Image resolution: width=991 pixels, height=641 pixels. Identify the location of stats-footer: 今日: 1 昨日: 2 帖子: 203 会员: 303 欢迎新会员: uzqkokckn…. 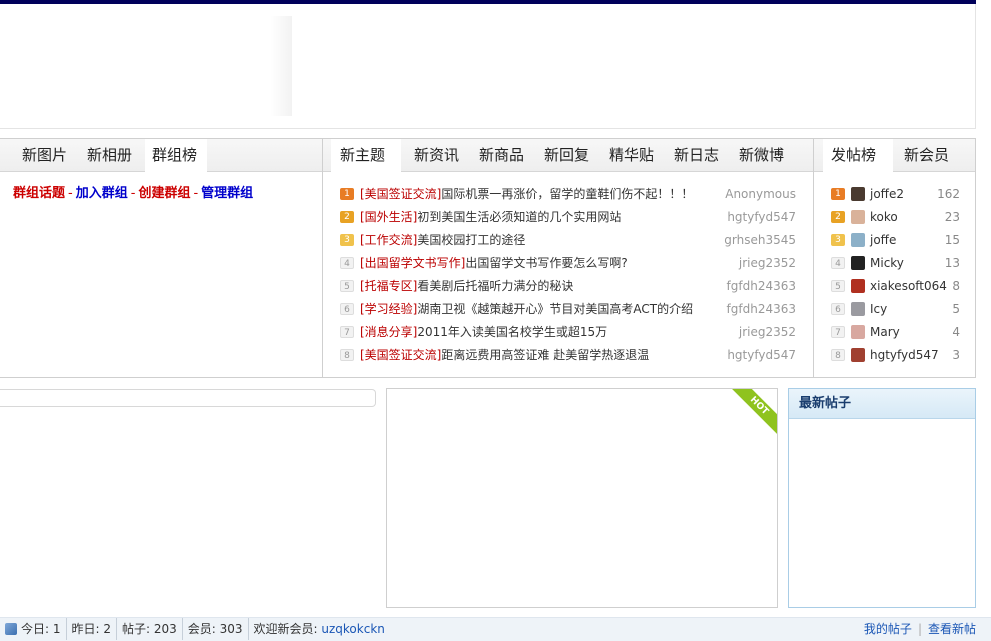
(495, 629).